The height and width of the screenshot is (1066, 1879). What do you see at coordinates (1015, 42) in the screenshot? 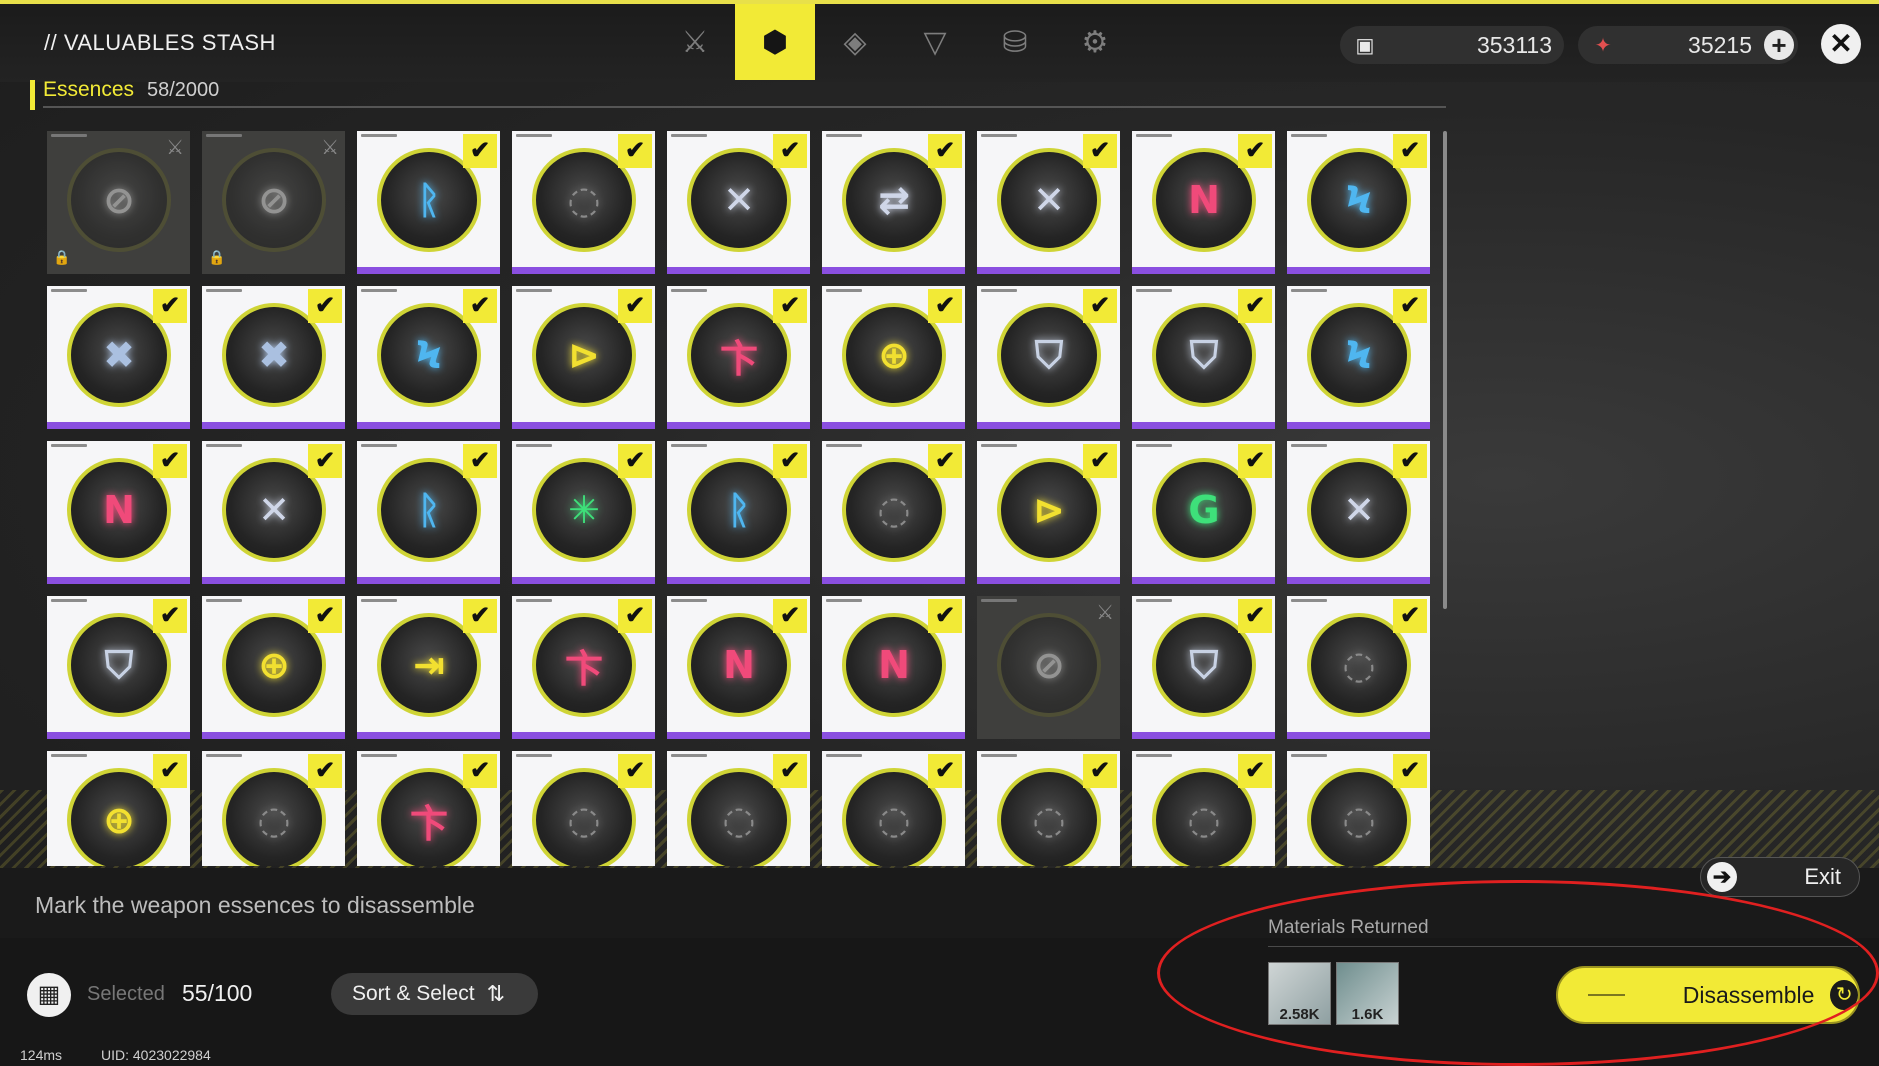
I see `tab-chest: ⛁` at bounding box center [1015, 42].